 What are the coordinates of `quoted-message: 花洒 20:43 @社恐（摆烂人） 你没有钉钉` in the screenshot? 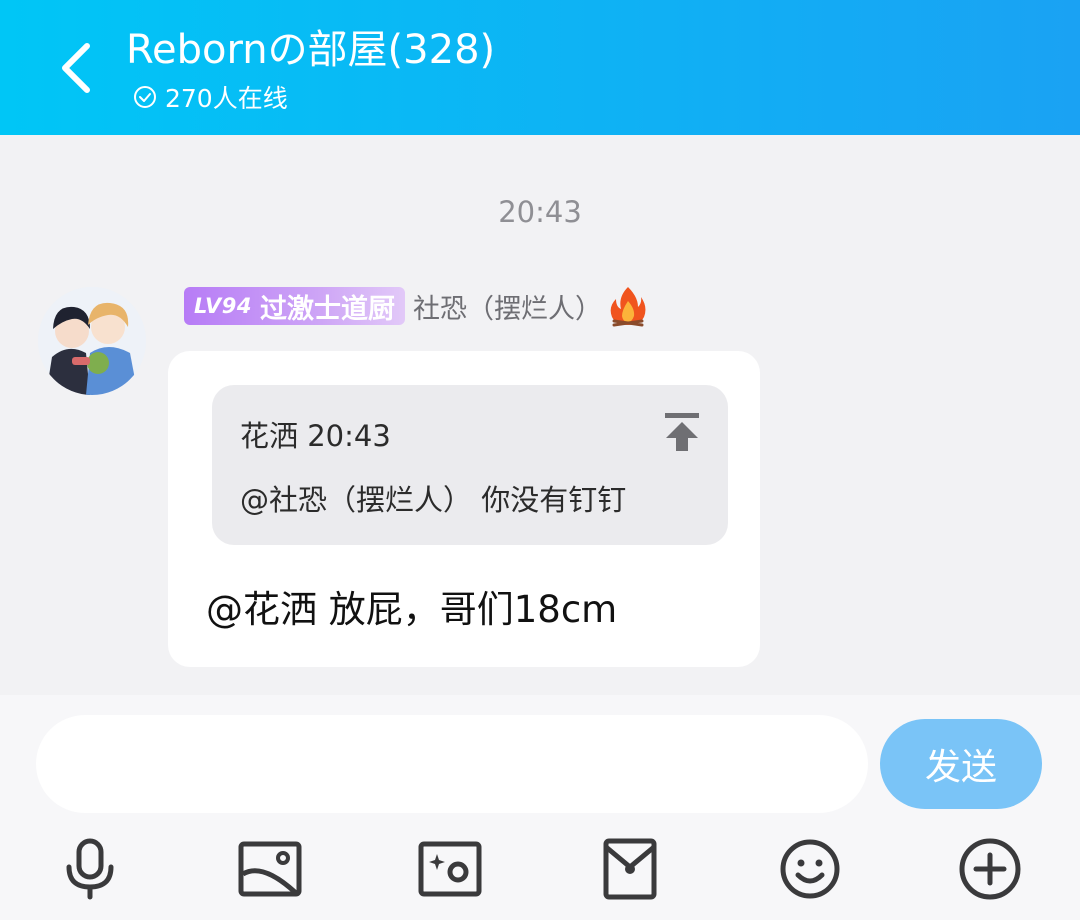 It's located at (470, 465).